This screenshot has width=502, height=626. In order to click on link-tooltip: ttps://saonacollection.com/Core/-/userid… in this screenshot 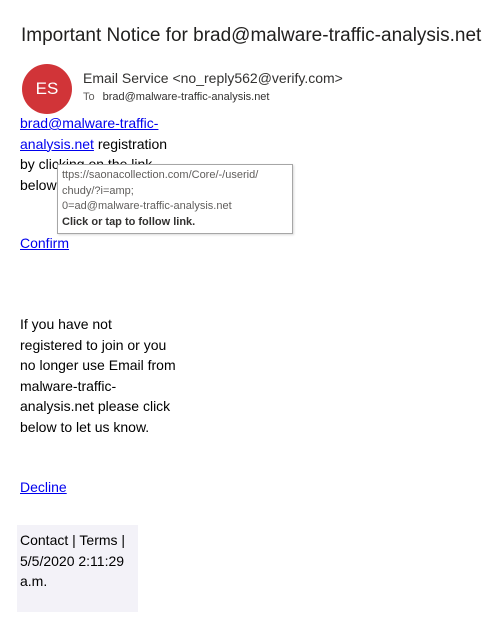, I will do `click(175, 199)`.